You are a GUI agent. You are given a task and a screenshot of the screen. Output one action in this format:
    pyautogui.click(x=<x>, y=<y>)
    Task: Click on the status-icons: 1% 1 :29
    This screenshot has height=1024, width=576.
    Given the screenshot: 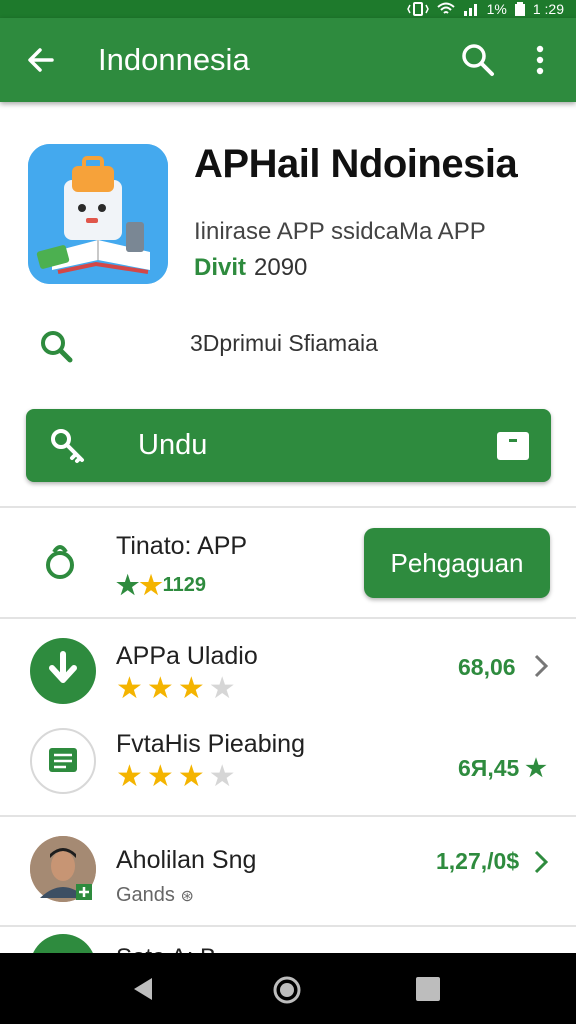 What is the action you would take?
    pyautogui.click(x=485, y=9)
    